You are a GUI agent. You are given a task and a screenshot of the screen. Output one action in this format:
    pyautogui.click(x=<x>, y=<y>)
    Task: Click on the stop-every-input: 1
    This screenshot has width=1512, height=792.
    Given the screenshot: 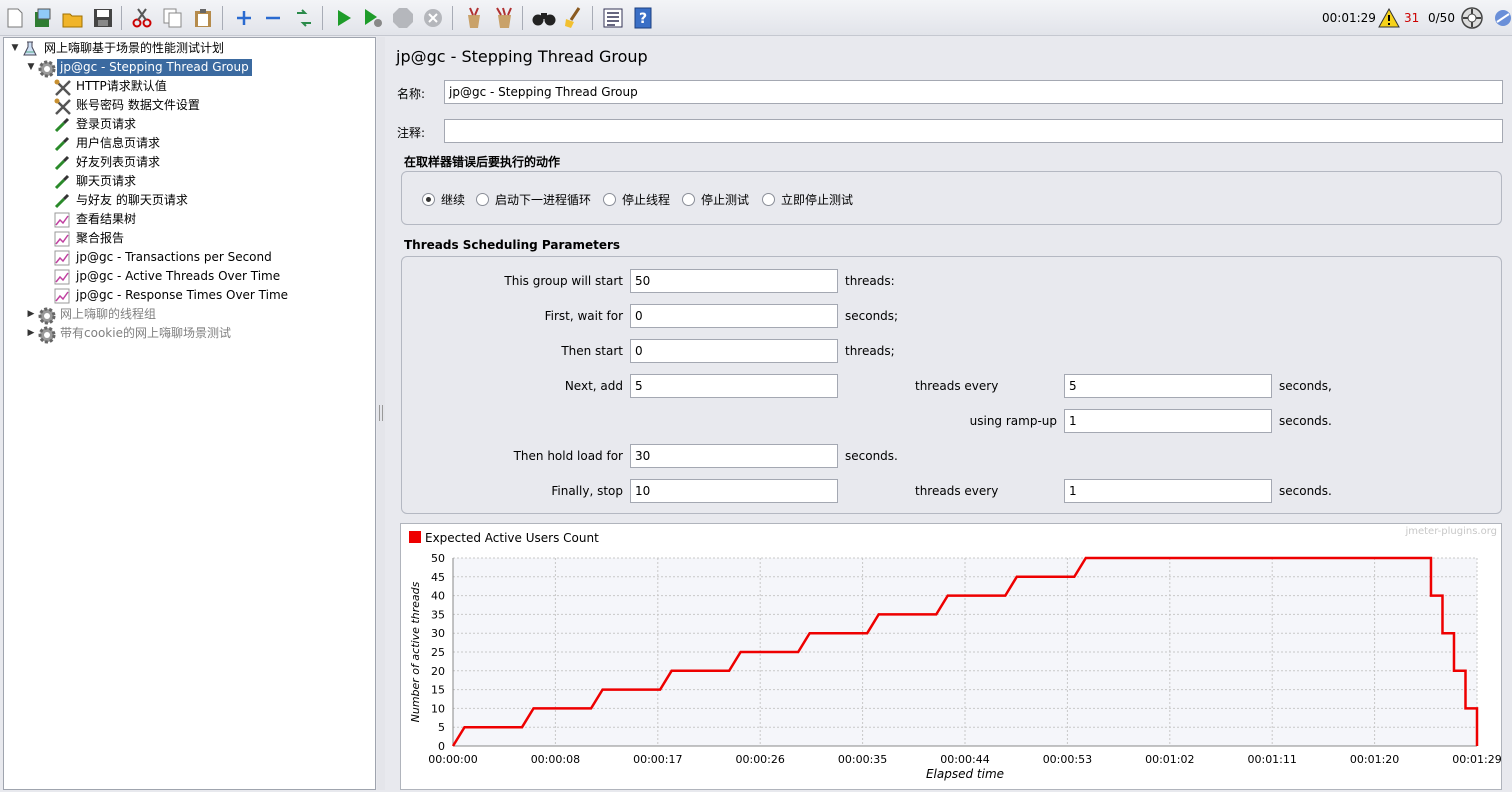 What is the action you would take?
    pyautogui.click(x=1168, y=491)
    